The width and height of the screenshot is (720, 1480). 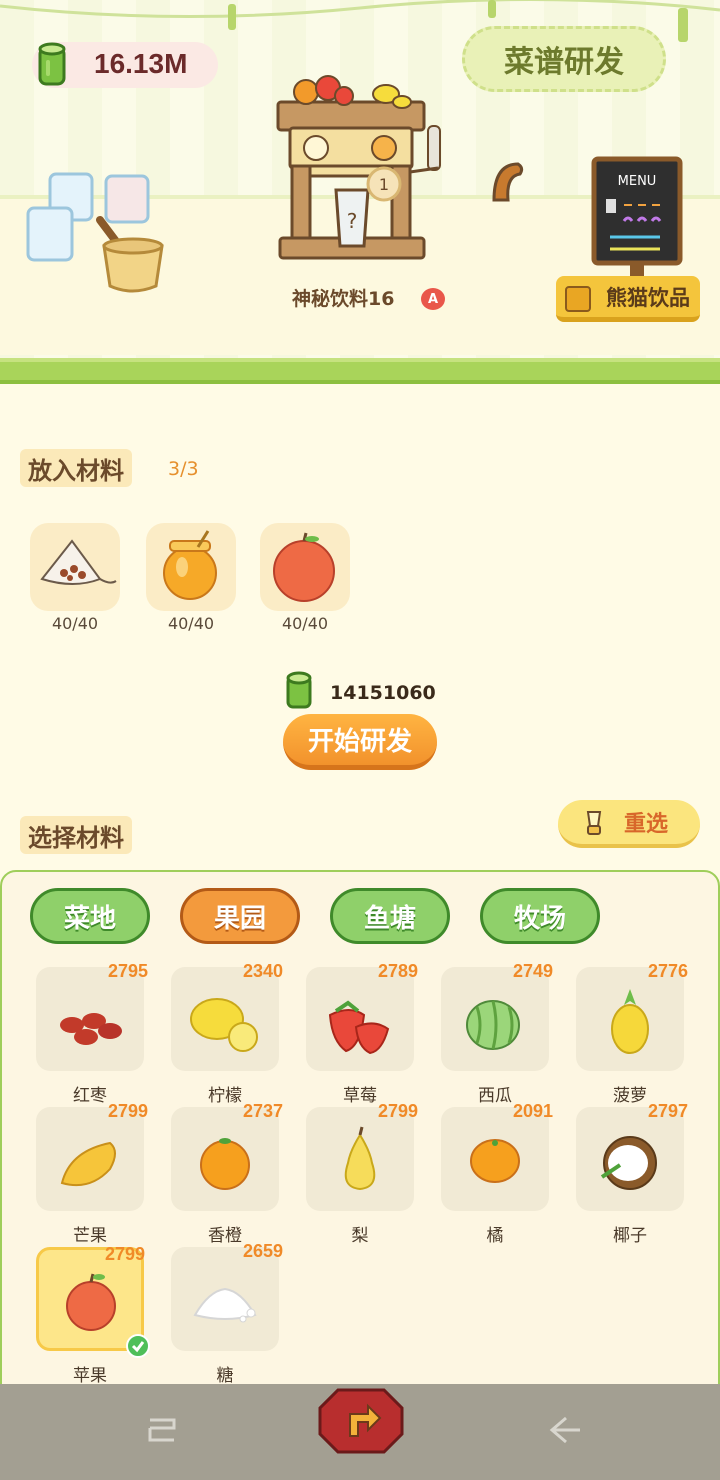 I want to click on tangerine-icon, so click(x=495, y=1161).